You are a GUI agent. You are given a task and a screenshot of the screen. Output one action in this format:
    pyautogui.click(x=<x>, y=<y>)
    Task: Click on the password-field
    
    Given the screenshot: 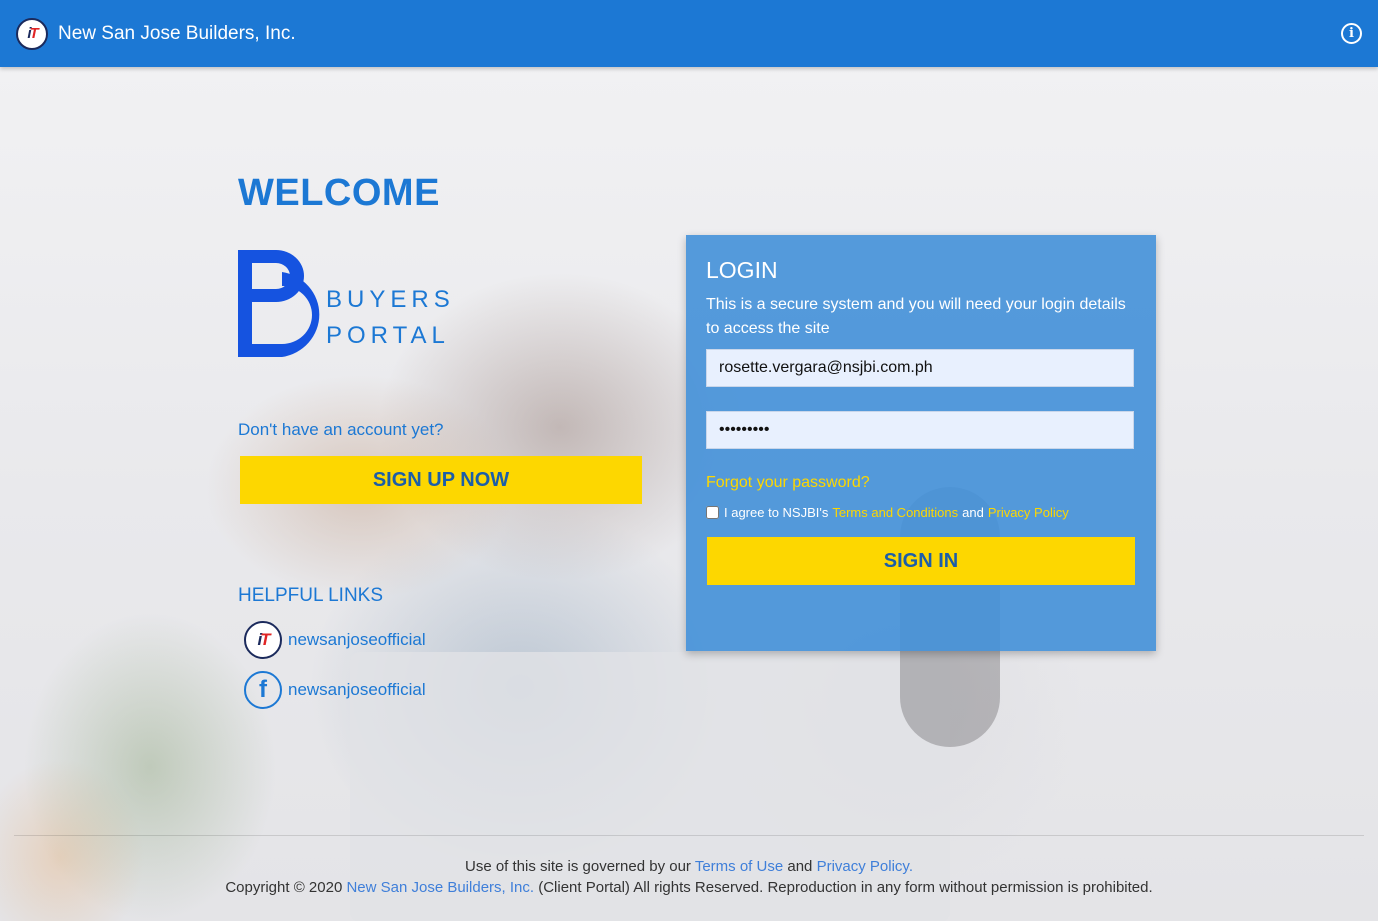 What is the action you would take?
    pyautogui.click(x=920, y=430)
    